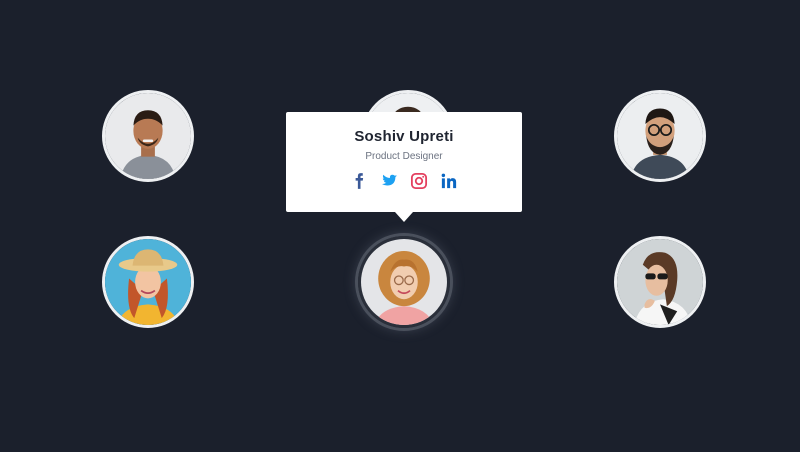  What do you see at coordinates (404, 156) in the screenshot?
I see `member-role: Product Designer` at bounding box center [404, 156].